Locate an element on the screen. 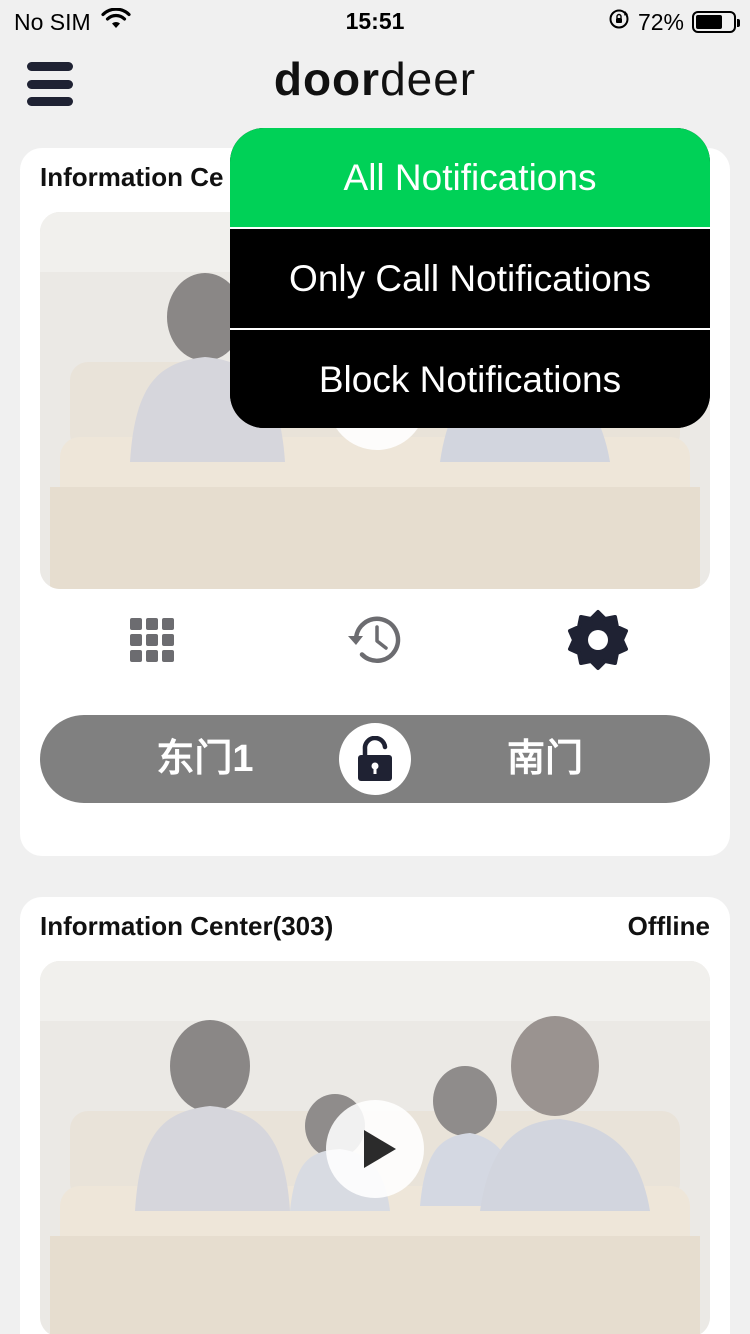 Image resolution: width=750 pixels, height=1334 pixels. unlock-icon is located at coordinates (375, 758).